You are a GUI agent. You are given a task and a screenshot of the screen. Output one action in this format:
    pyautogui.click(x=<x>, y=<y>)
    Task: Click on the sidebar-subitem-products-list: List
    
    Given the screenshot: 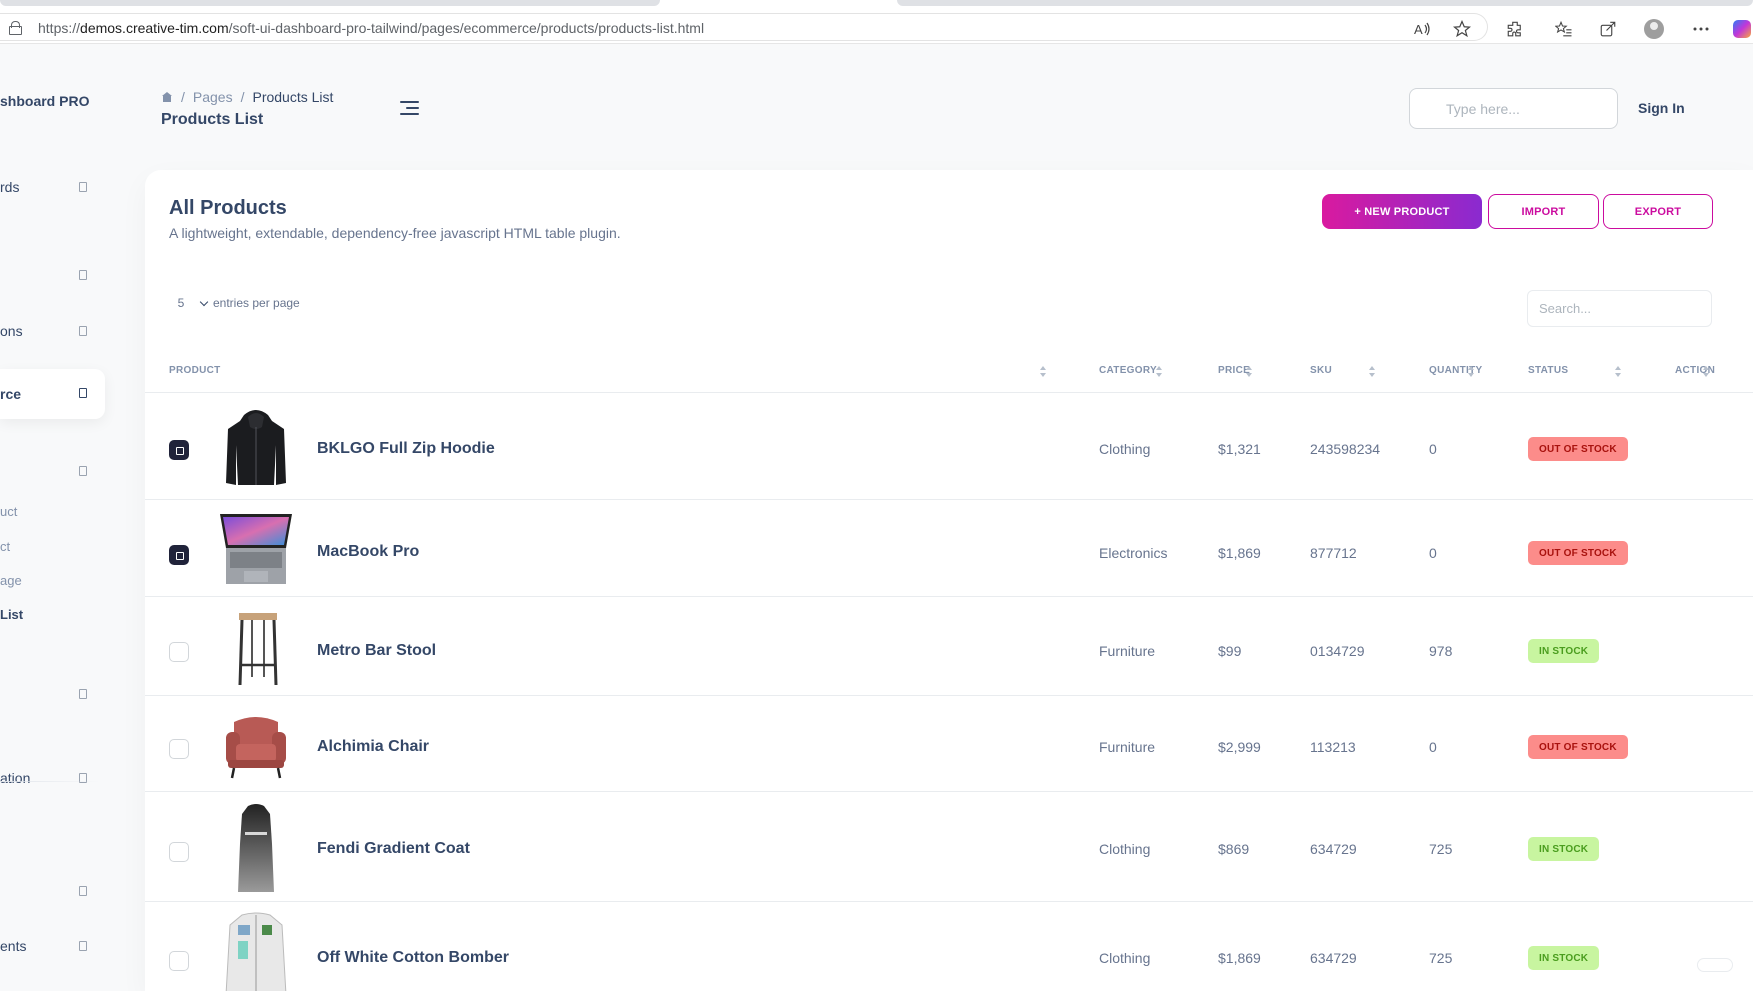 What is the action you would take?
    pyautogui.click(x=11, y=614)
    